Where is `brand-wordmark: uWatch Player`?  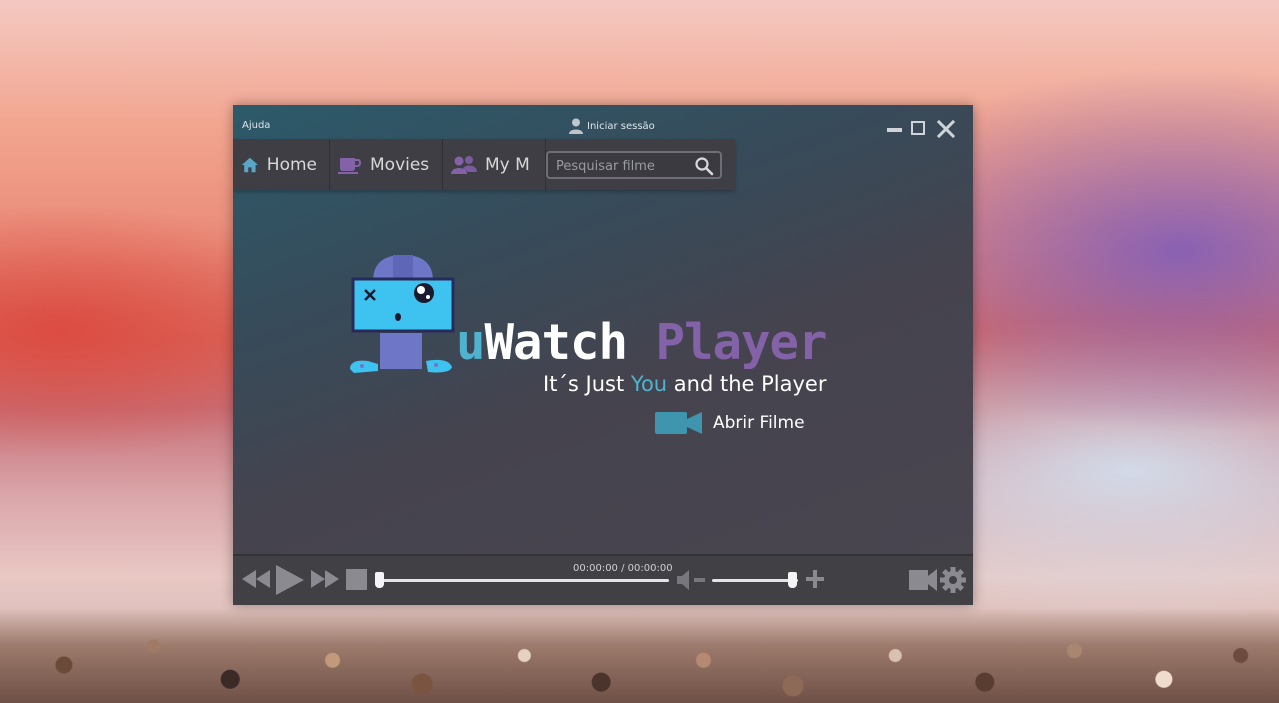
brand-wordmark: uWatch Player is located at coordinates (642, 342).